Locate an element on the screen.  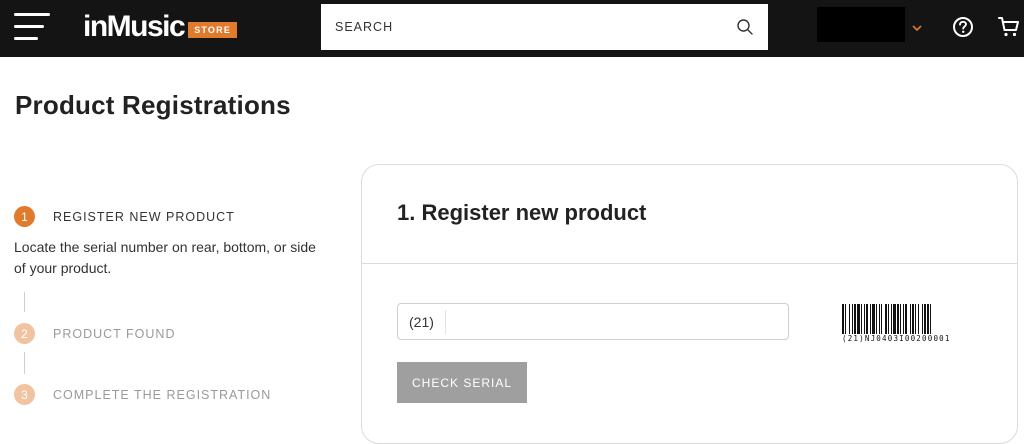
step-number-badge: 3 is located at coordinates (24, 394).